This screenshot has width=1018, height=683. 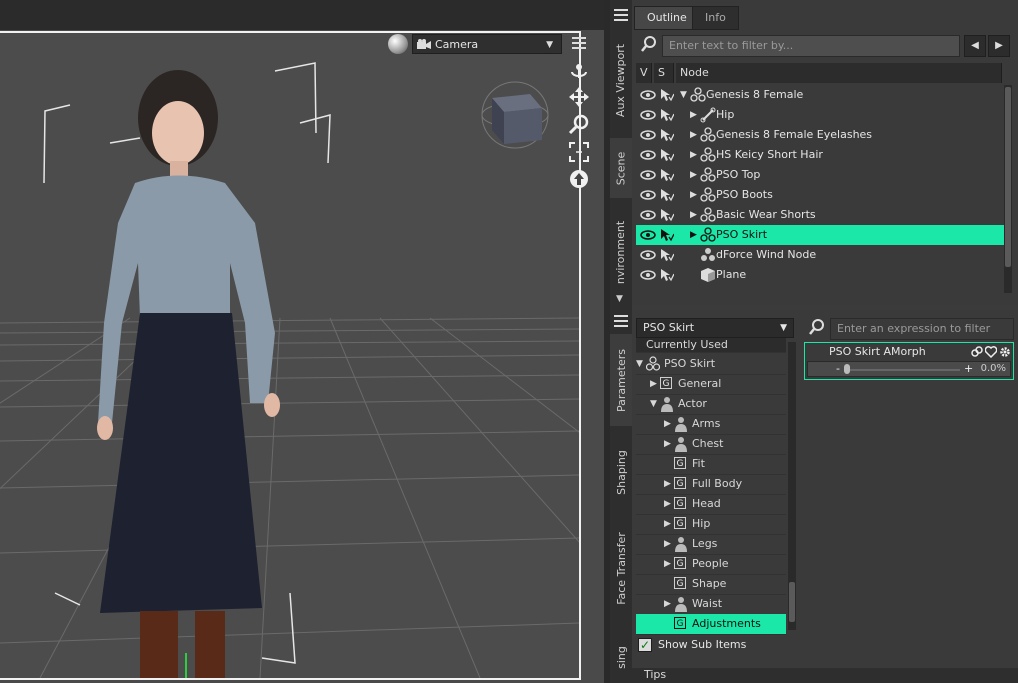 What do you see at coordinates (975, 46) in the screenshot?
I see `filter-prev-button: ◀` at bounding box center [975, 46].